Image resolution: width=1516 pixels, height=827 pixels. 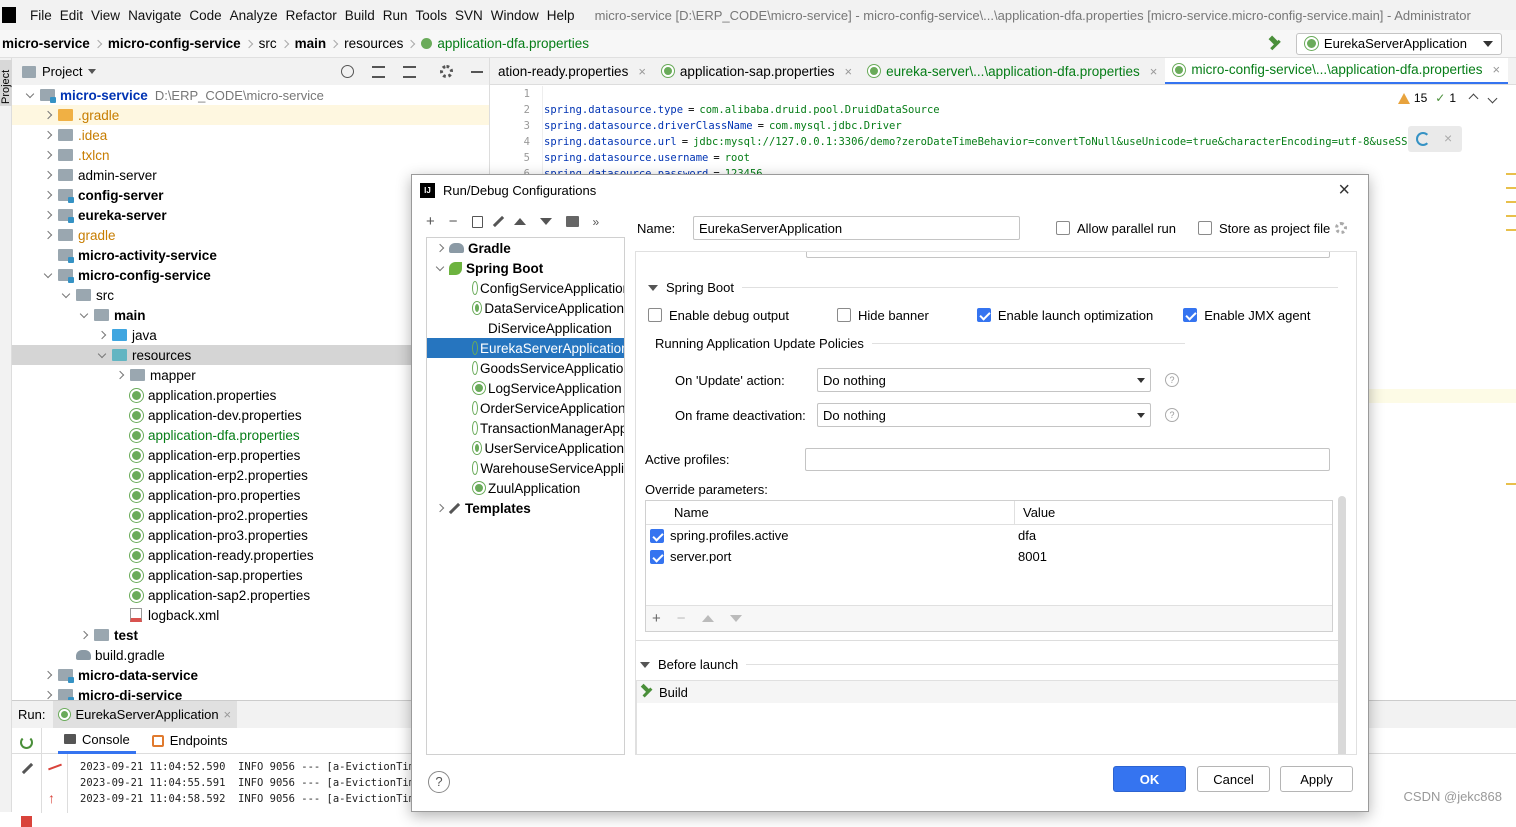 What do you see at coordinates (46, 43) in the screenshot?
I see `breadcrumb-item: micro-service` at bounding box center [46, 43].